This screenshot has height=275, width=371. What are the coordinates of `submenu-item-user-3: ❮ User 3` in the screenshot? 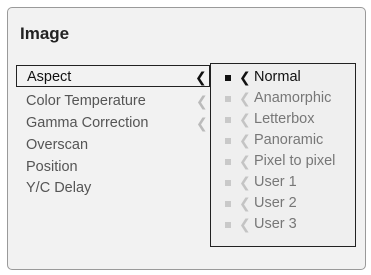 It's located at (282, 224).